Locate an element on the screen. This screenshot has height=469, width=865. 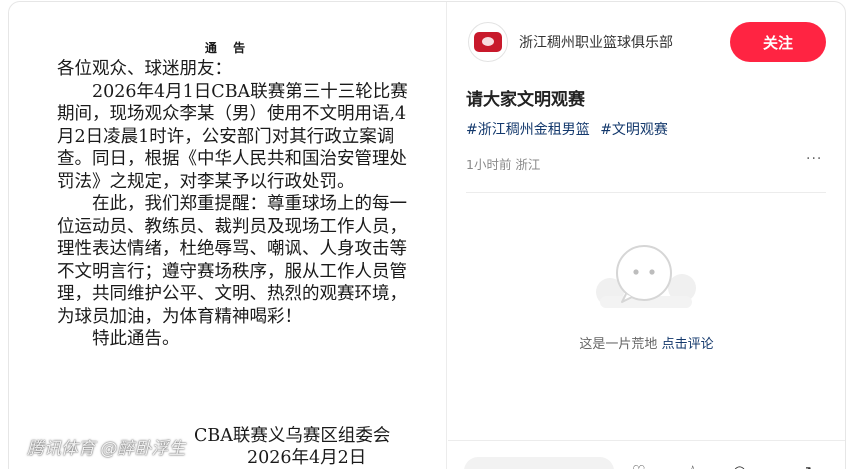
author-avatar is located at coordinates (488, 42).